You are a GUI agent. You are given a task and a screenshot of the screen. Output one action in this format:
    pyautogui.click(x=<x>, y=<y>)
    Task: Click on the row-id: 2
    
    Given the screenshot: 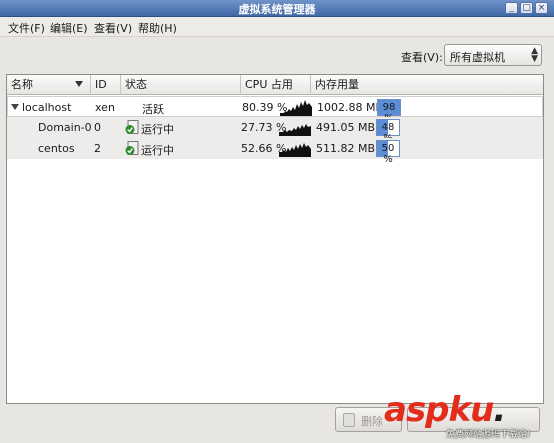 What is the action you would take?
    pyautogui.click(x=97, y=148)
    